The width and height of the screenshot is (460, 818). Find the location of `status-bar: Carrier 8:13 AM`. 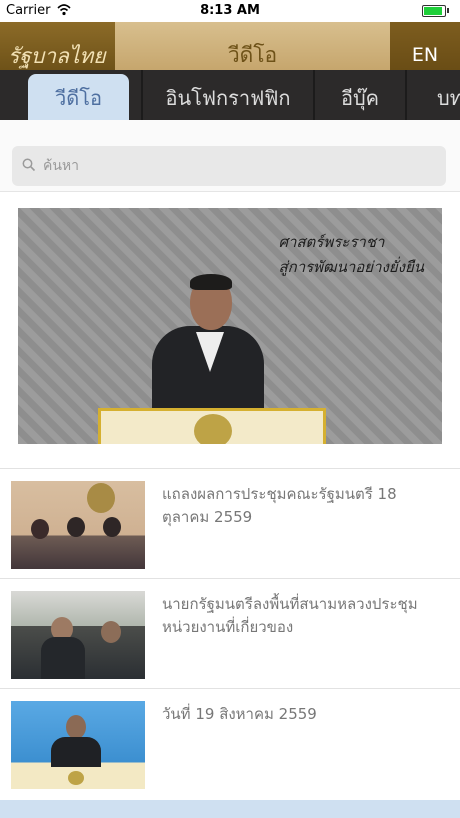

status-bar: Carrier 8:13 AM is located at coordinates (230, 11).